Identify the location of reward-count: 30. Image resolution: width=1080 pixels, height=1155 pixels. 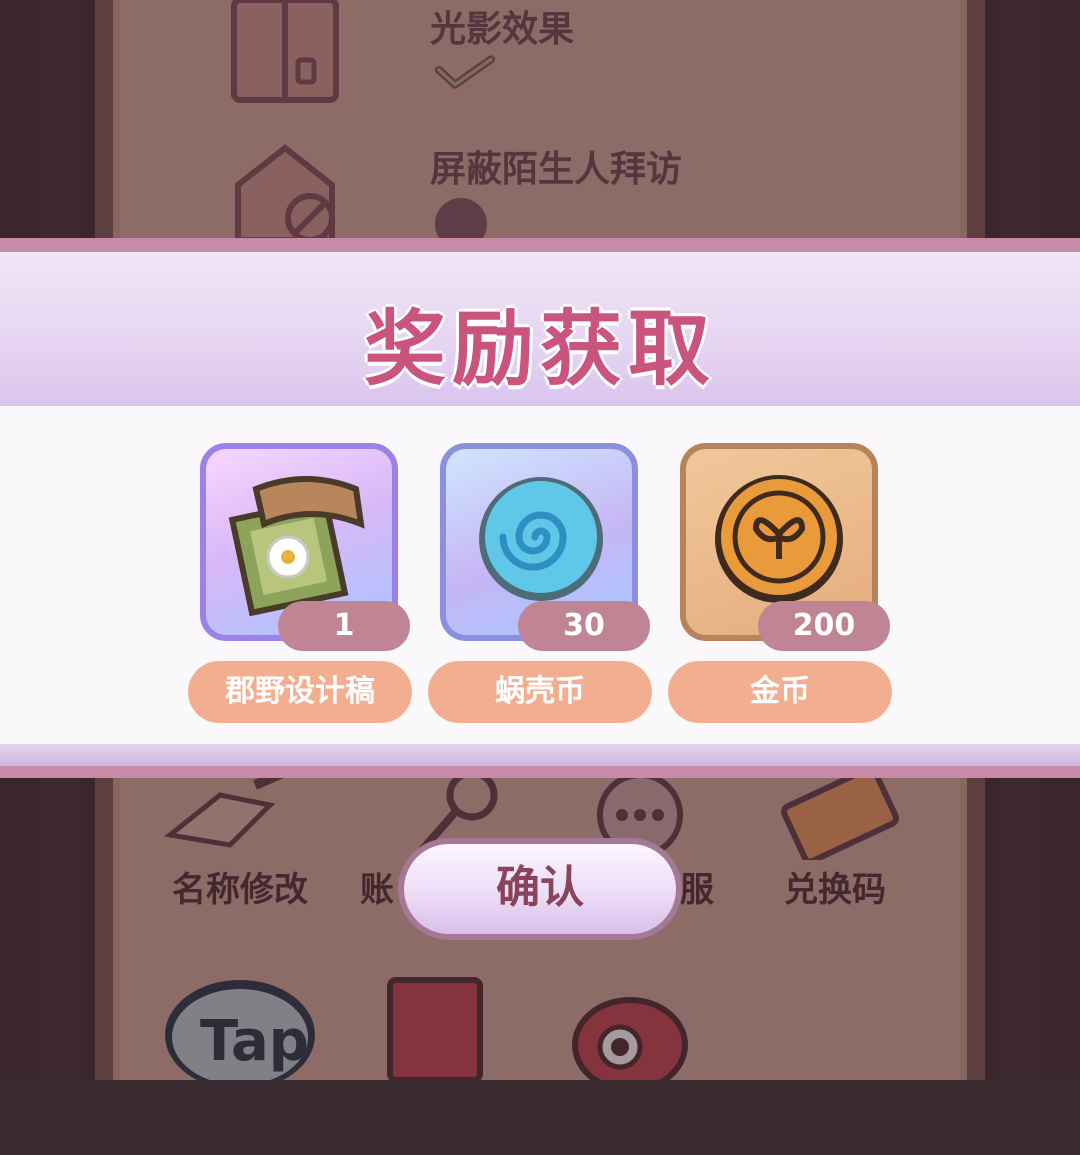
(584, 626).